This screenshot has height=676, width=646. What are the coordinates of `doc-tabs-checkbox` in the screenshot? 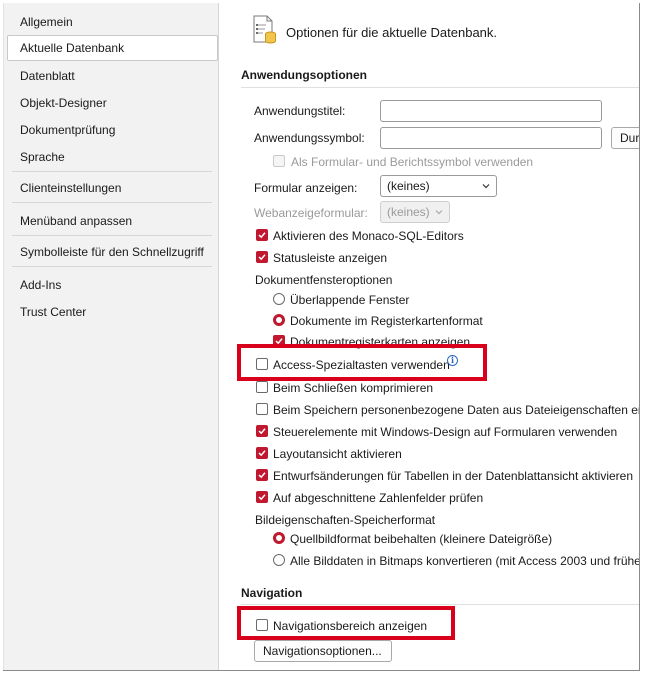 It's located at (279, 341).